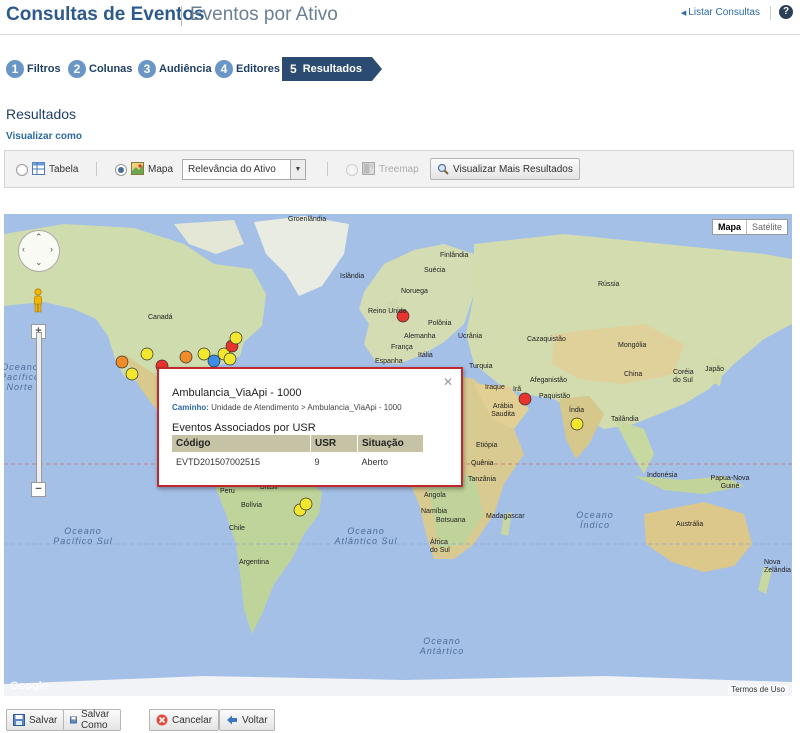 The image size is (800, 733). Describe the element at coordinates (662, 475) in the screenshot. I see `map-label: Indonésia` at that location.